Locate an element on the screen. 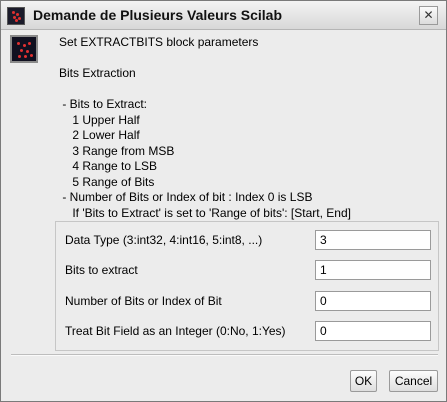 The height and width of the screenshot is (402, 447). title-bar: Demande de Plusieurs Valeurs Scilab ✕ is located at coordinates (223, 15).